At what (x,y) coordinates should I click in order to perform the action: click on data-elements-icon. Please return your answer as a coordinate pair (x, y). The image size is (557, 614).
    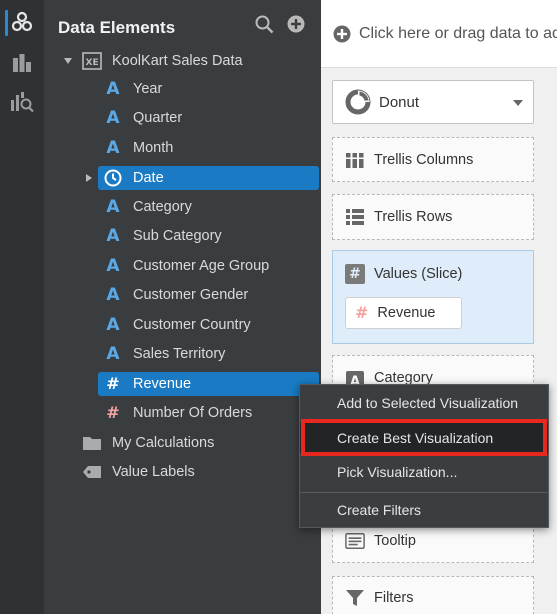
    Looking at the image, I should click on (22, 21).